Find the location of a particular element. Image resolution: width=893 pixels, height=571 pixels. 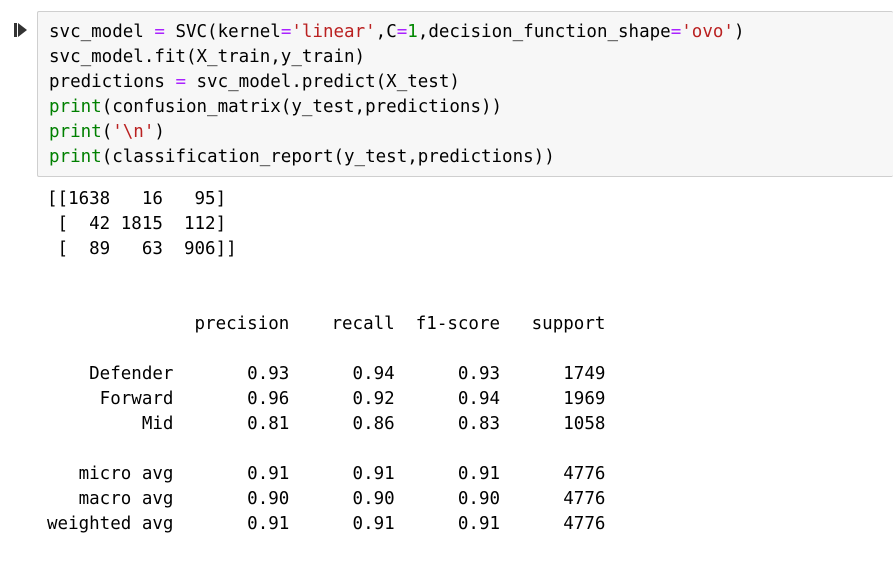

code-token-string: '\n' is located at coordinates (133, 132).